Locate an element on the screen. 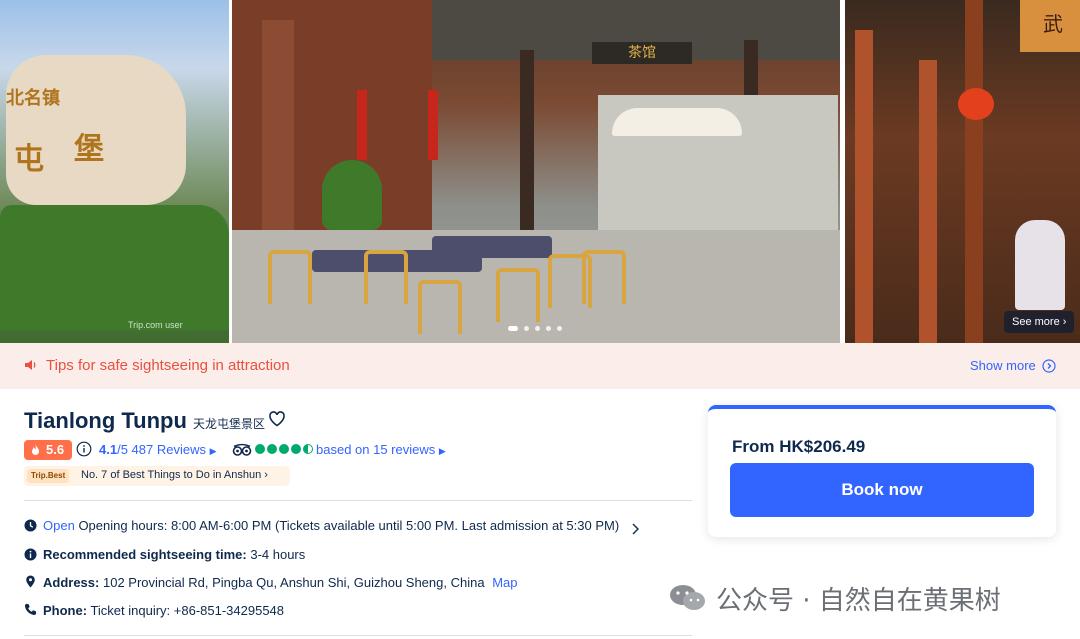  price-prefix: From is located at coordinates (753, 446).